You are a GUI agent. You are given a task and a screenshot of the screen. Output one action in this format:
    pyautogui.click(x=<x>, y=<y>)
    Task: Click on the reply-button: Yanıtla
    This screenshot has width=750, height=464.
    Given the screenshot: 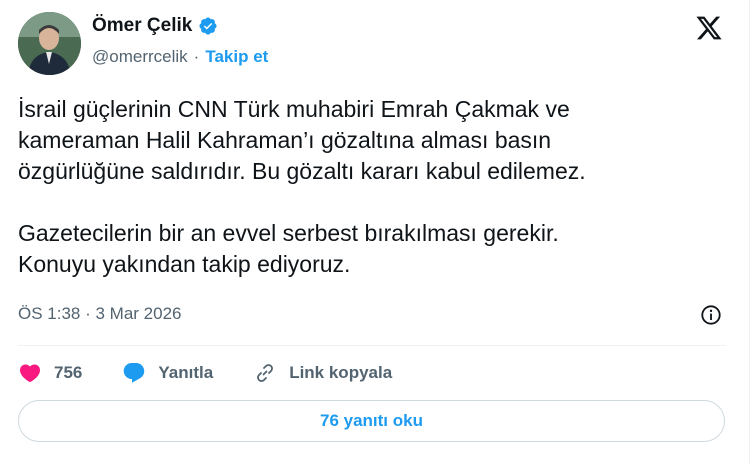 What is the action you would take?
    pyautogui.click(x=167, y=373)
    